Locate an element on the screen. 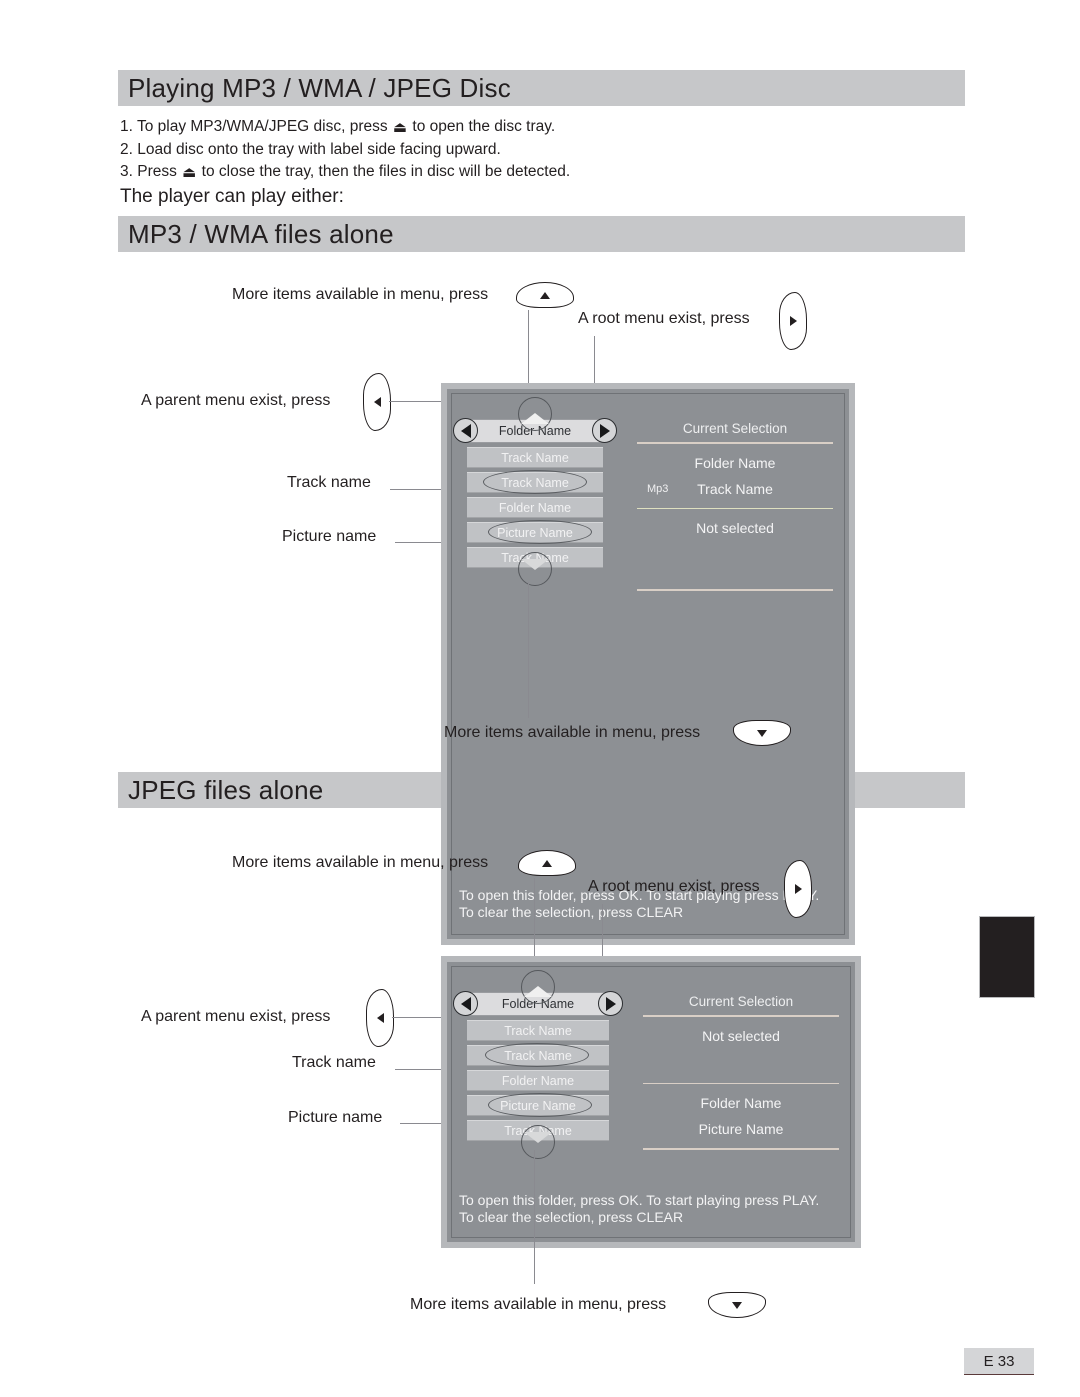  screen-help-line-2: To clear the selection, press CLEAR is located at coordinates (571, 1217).